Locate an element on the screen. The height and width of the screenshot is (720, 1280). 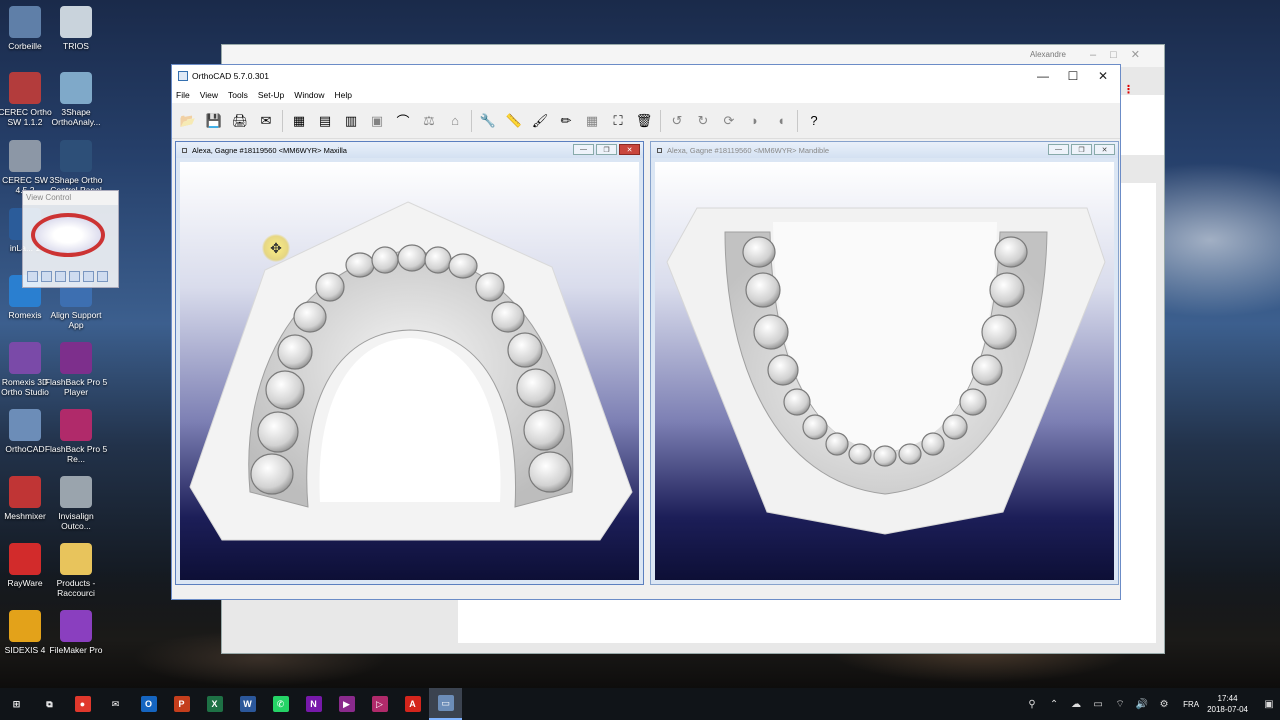
mandible-minimize-button: — is located at coordinates (1058, 149).